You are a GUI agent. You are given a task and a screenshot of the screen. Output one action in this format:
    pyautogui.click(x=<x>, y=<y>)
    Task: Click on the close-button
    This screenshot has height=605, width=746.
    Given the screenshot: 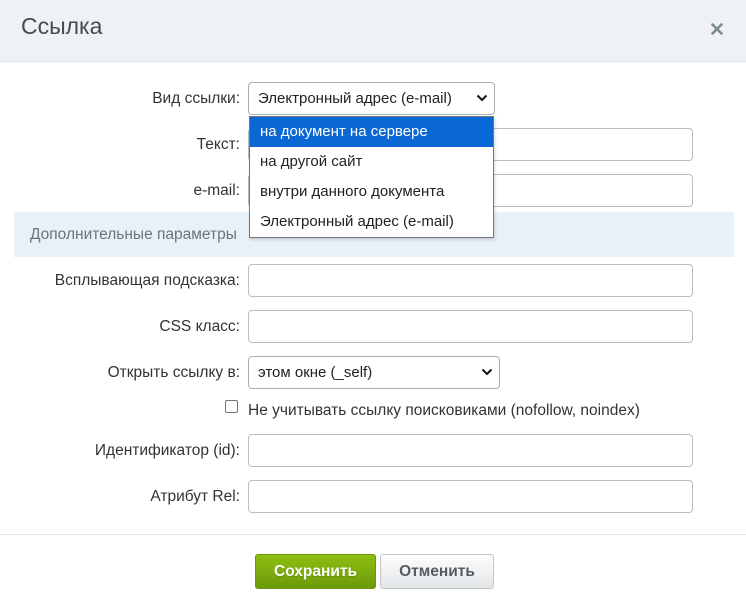 What is the action you would take?
    pyautogui.click(x=717, y=29)
    